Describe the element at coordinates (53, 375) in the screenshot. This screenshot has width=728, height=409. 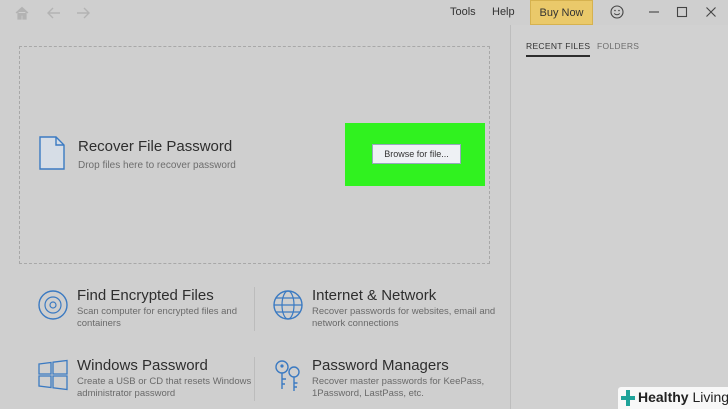
I see `windows-logo-icon` at that location.